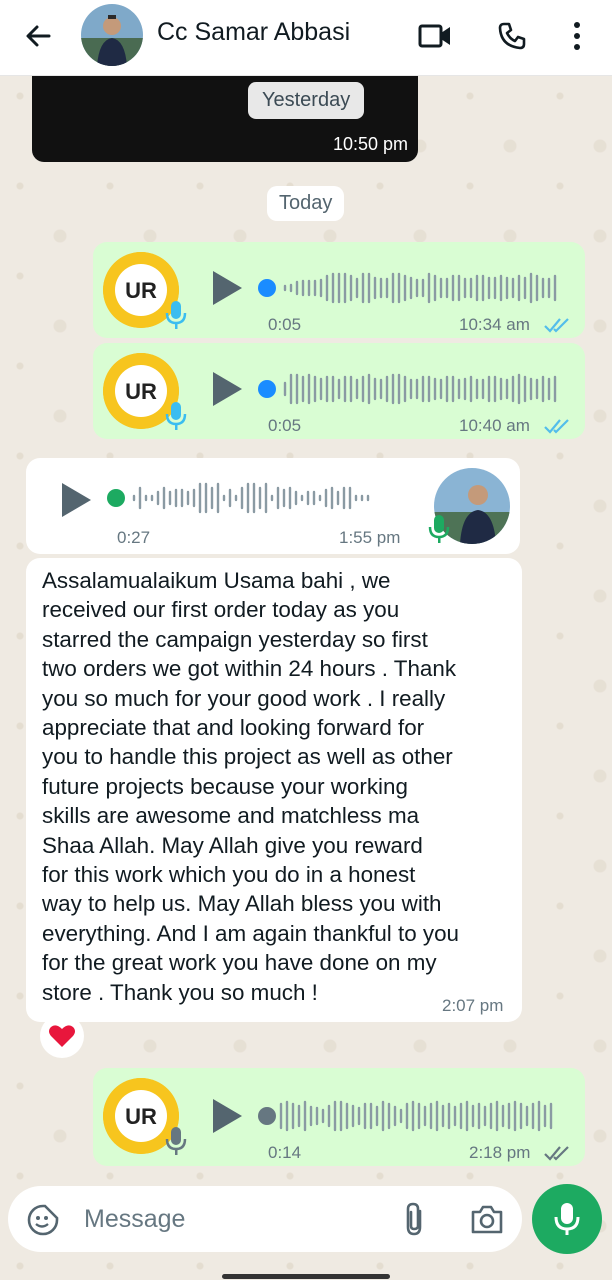 The height and width of the screenshot is (1280, 612). What do you see at coordinates (43, 1222) in the screenshot?
I see `emoji-sticker-icon` at bounding box center [43, 1222].